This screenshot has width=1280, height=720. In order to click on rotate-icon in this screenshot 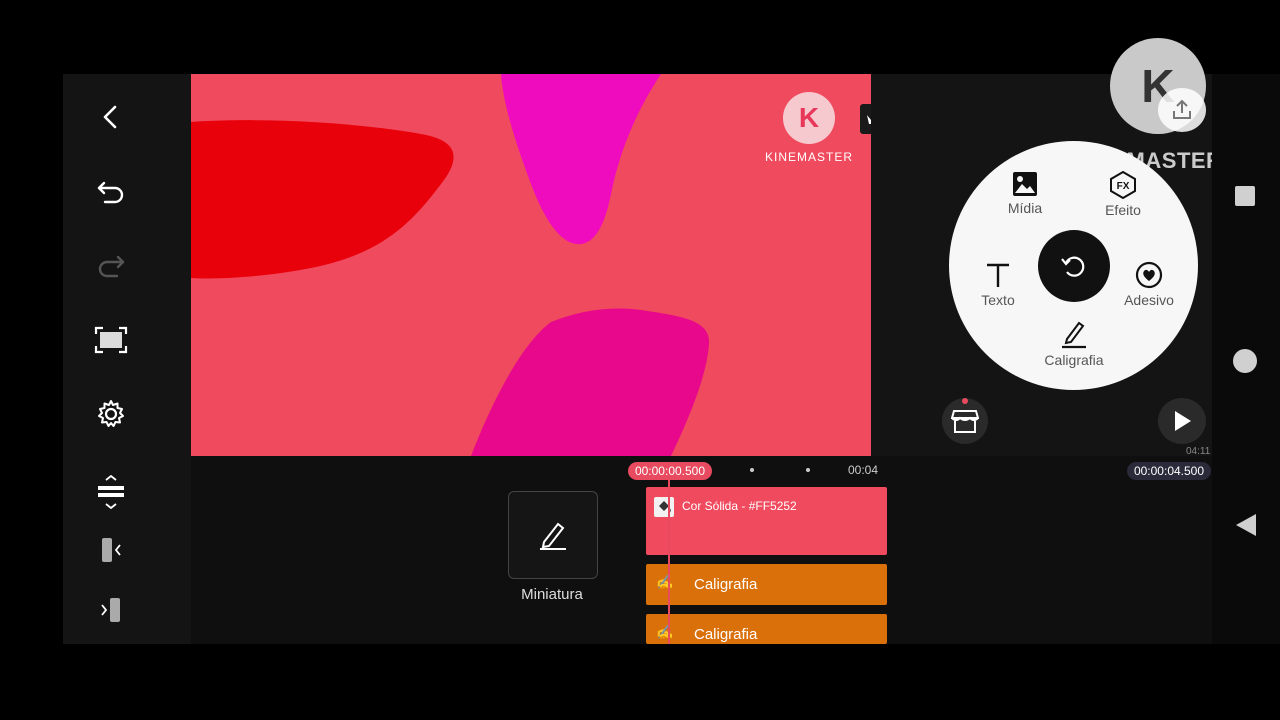, I will do `click(1073, 266)`.